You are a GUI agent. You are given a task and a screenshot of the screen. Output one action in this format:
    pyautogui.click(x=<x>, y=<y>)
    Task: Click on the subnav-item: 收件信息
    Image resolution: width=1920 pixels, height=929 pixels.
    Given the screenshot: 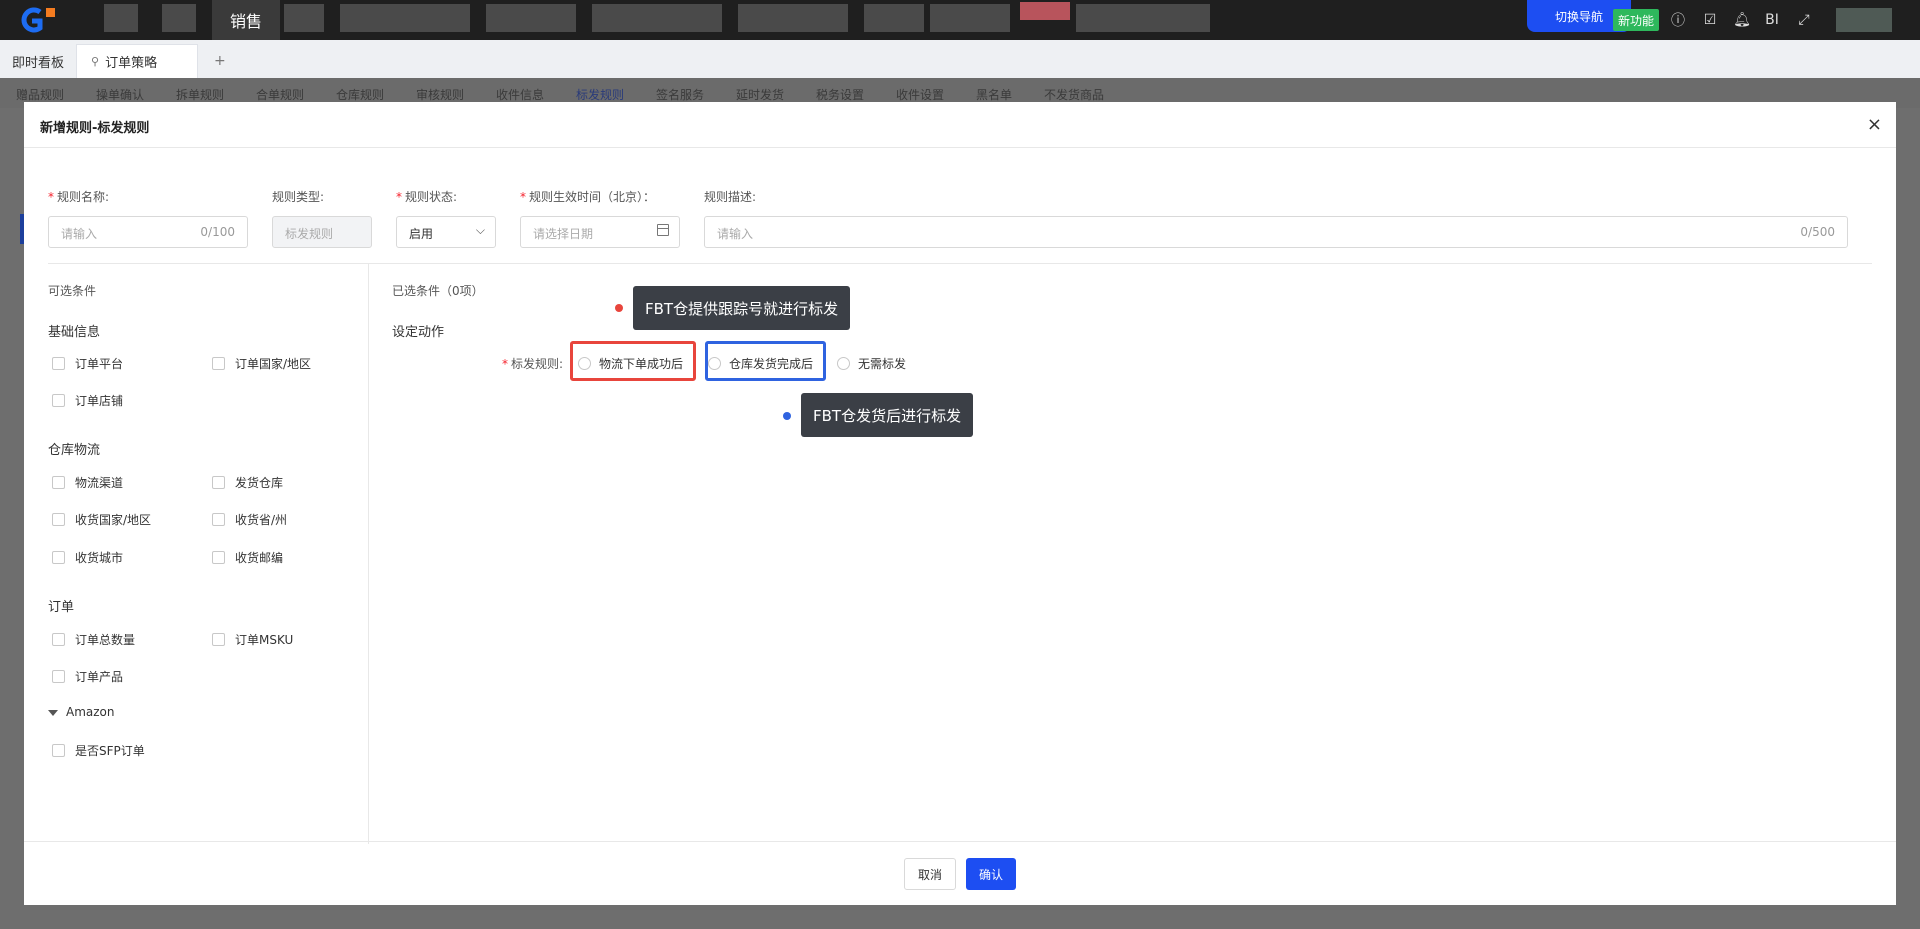 What is the action you would take?
    pyautogui.click(x=520, y=94)
    